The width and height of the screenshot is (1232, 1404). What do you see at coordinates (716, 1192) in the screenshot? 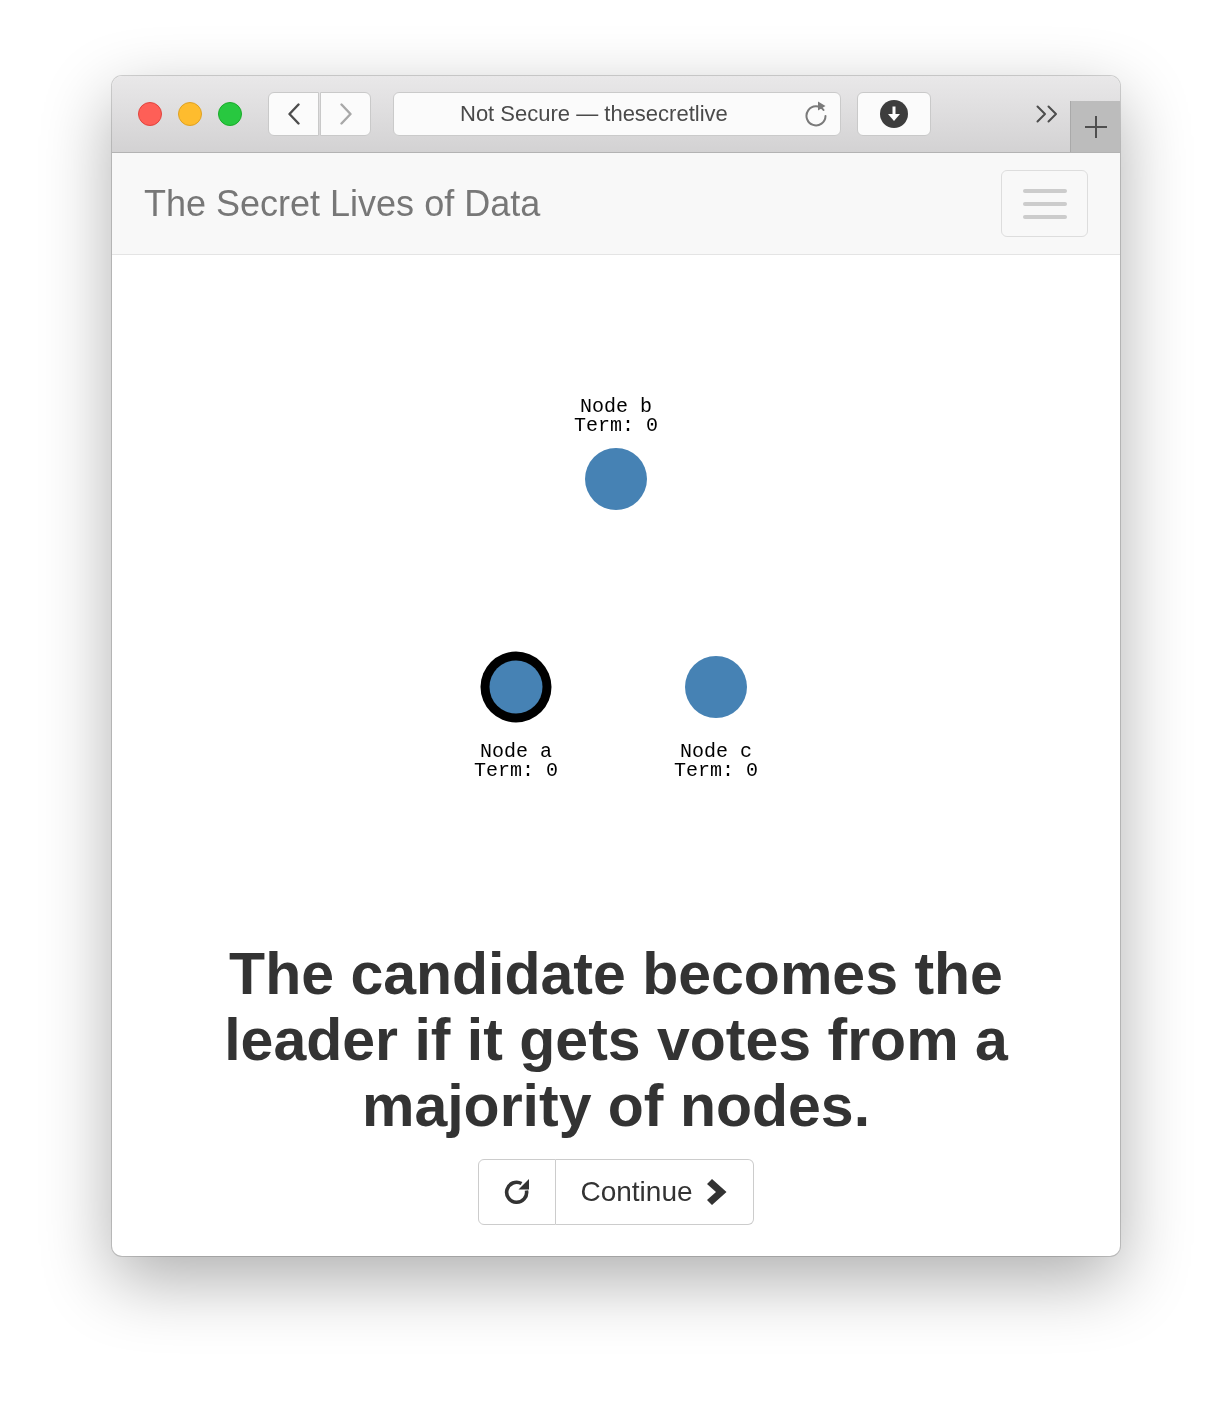
I see `chevron-right-icon` at bounding box center [716, 1192].